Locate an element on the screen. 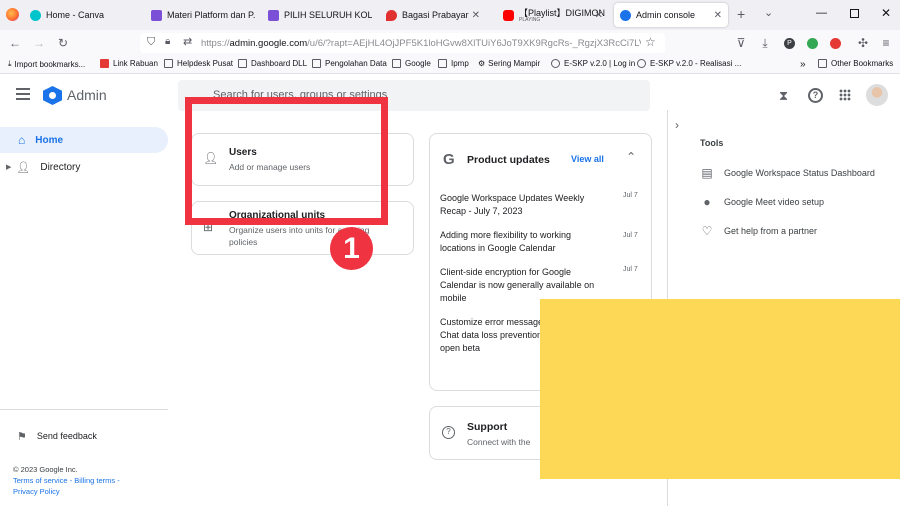  more-bookmarks-icon: » is located at coordinates (803, 64).